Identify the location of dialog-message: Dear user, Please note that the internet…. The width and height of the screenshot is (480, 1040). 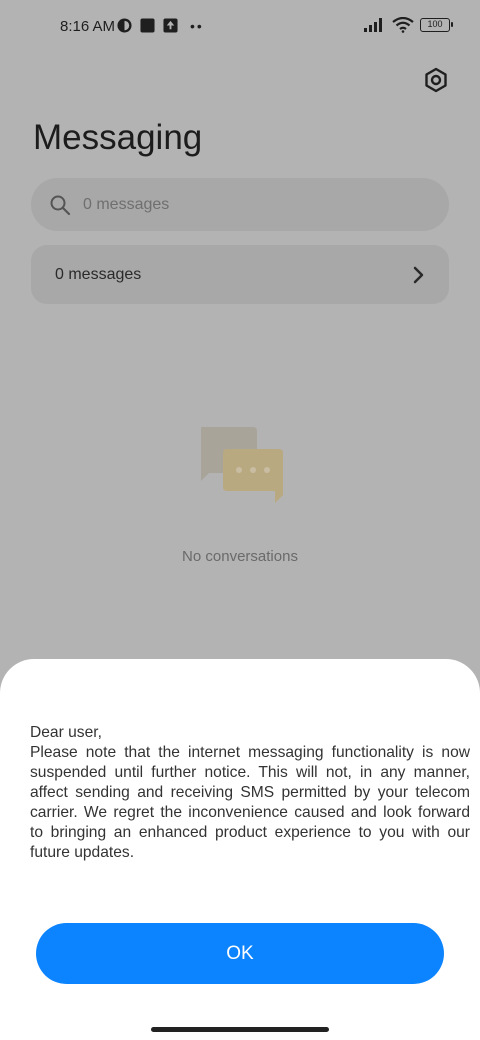
(250, 793).